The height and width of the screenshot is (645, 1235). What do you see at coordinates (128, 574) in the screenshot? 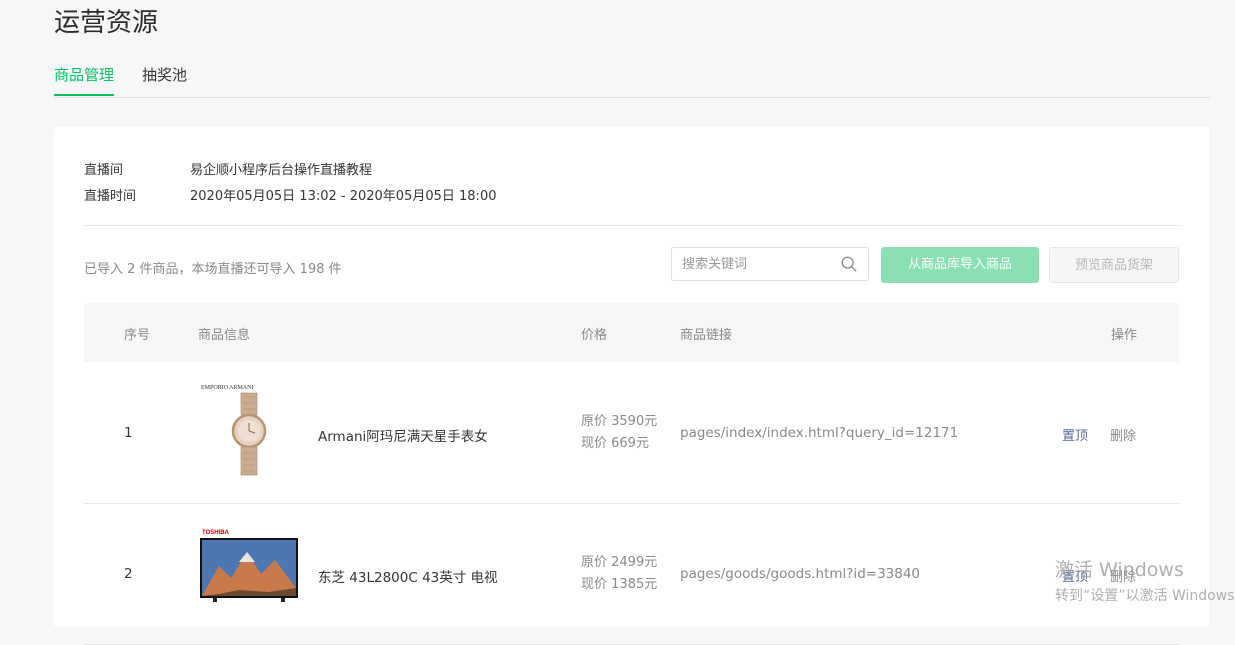
I see `row-index: 2` at bounding box center [128, 574].